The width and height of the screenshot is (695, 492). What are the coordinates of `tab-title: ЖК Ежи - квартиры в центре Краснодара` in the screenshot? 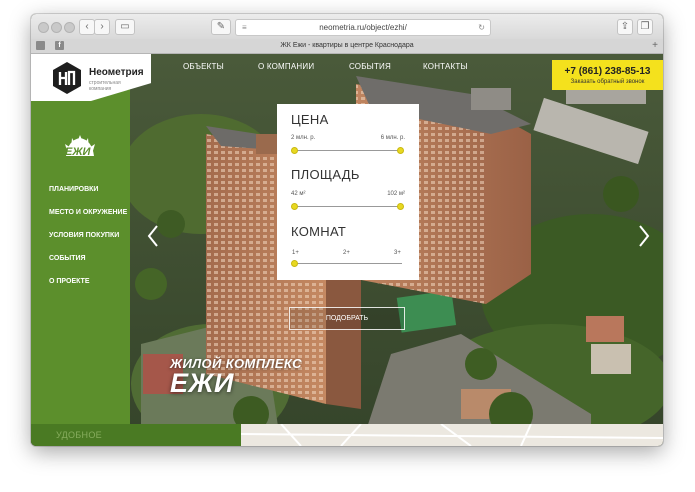 It's located at (347, 46).